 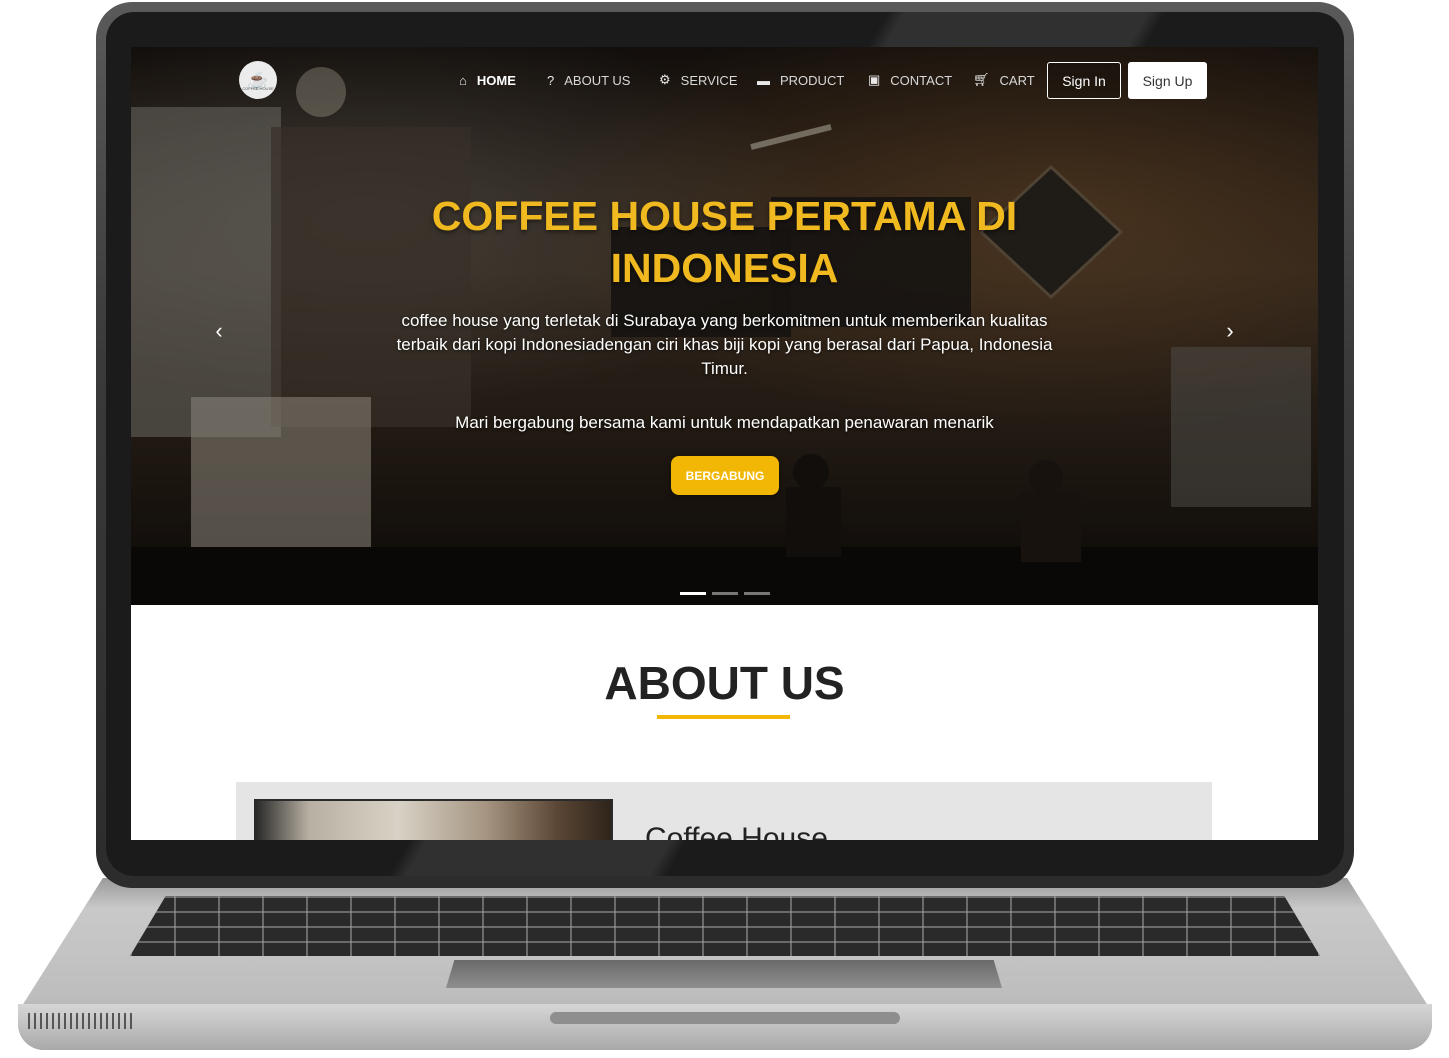 What do you see at coordinates (1004, 80) in the screenshot?
I see `nav-cart: 🛒︎ CART` at bounding box center [1004, 80].